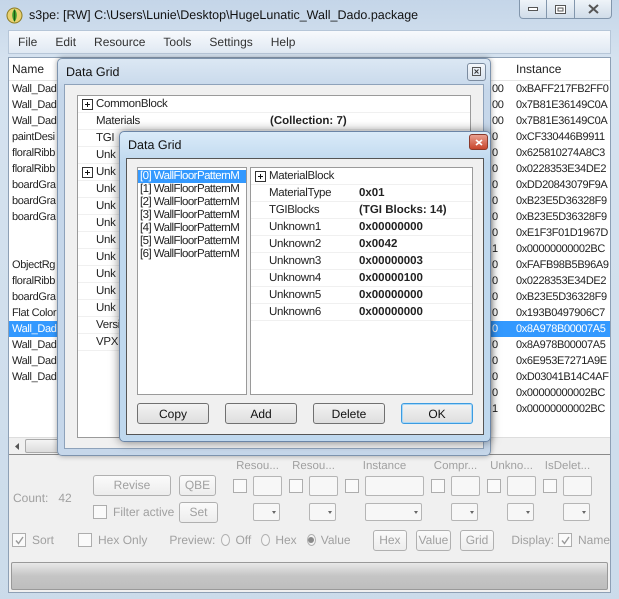 The width and height of the screenshot is (619, 599). Describe the element at coordinates (533, 9) in the screenshot. I see `minimize-button` at that location.